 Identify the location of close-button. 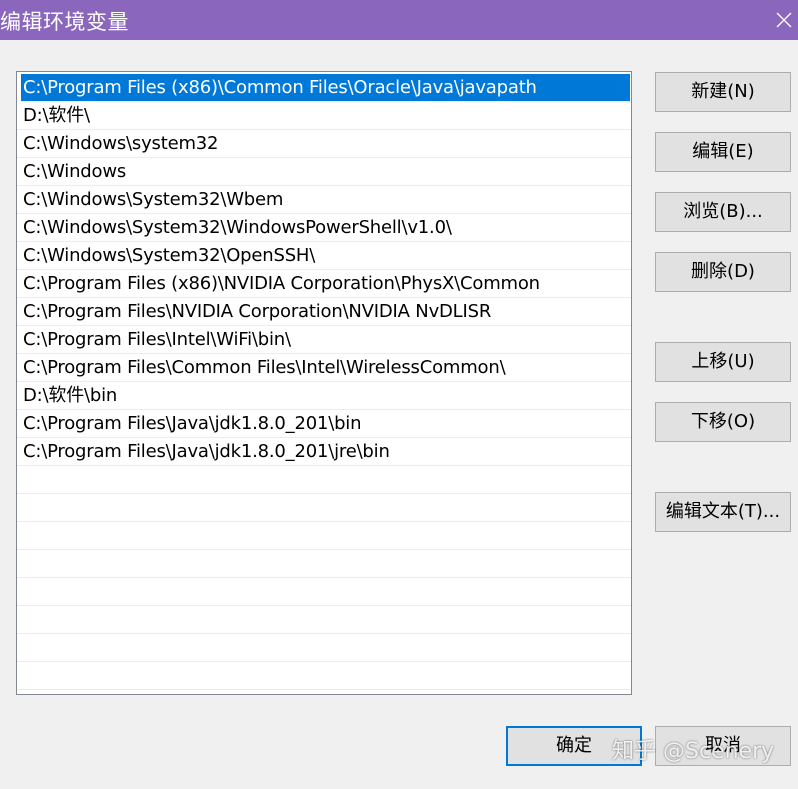
(784, 20).